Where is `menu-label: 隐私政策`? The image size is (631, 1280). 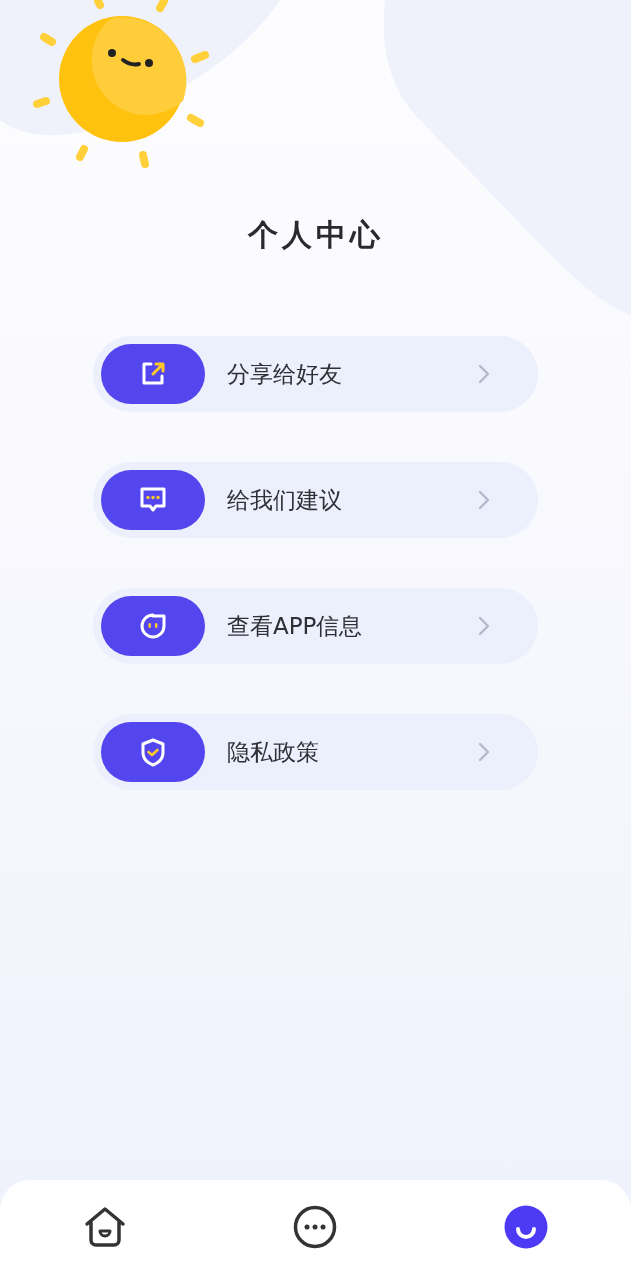 menu-label: 隐私政策 is located at coordinates (273, 752).